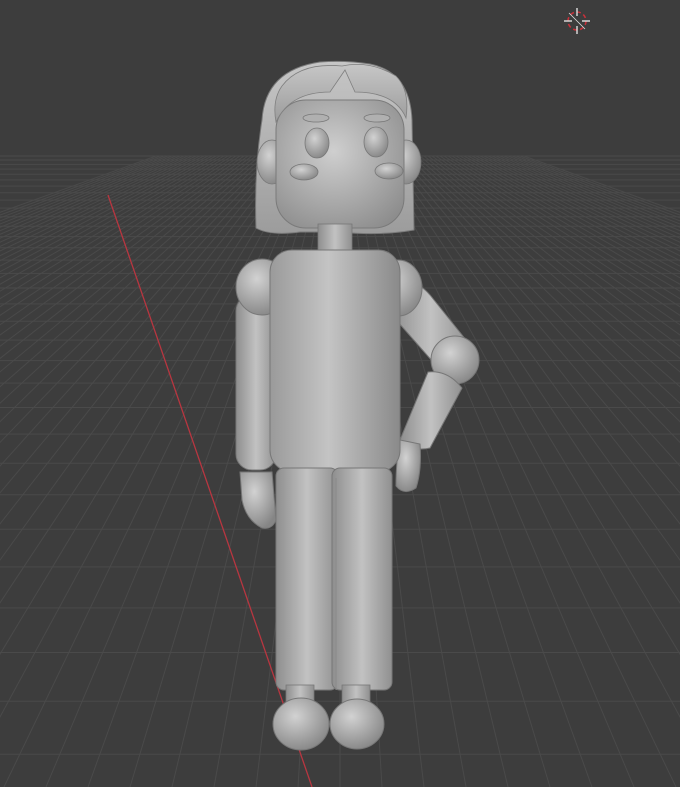 This screenshot has width=680, height=787. What do you see at coordinates (377, 118) in the screenshot?
I see `right-eyebrow` at bounding box center [377, 118].